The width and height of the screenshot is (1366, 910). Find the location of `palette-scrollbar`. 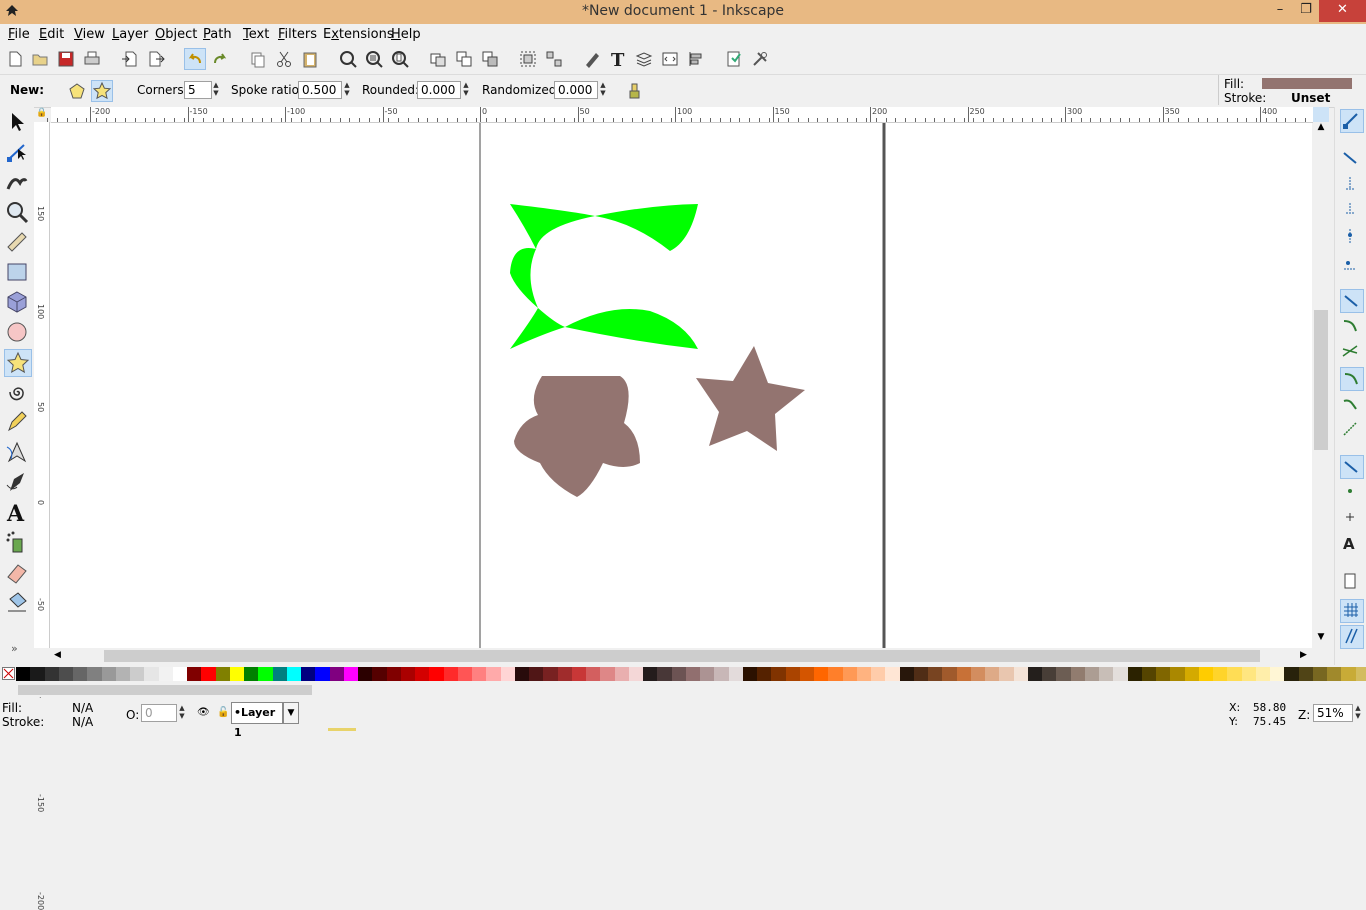

palette-scrollbar is located at coordinates (683, 690).